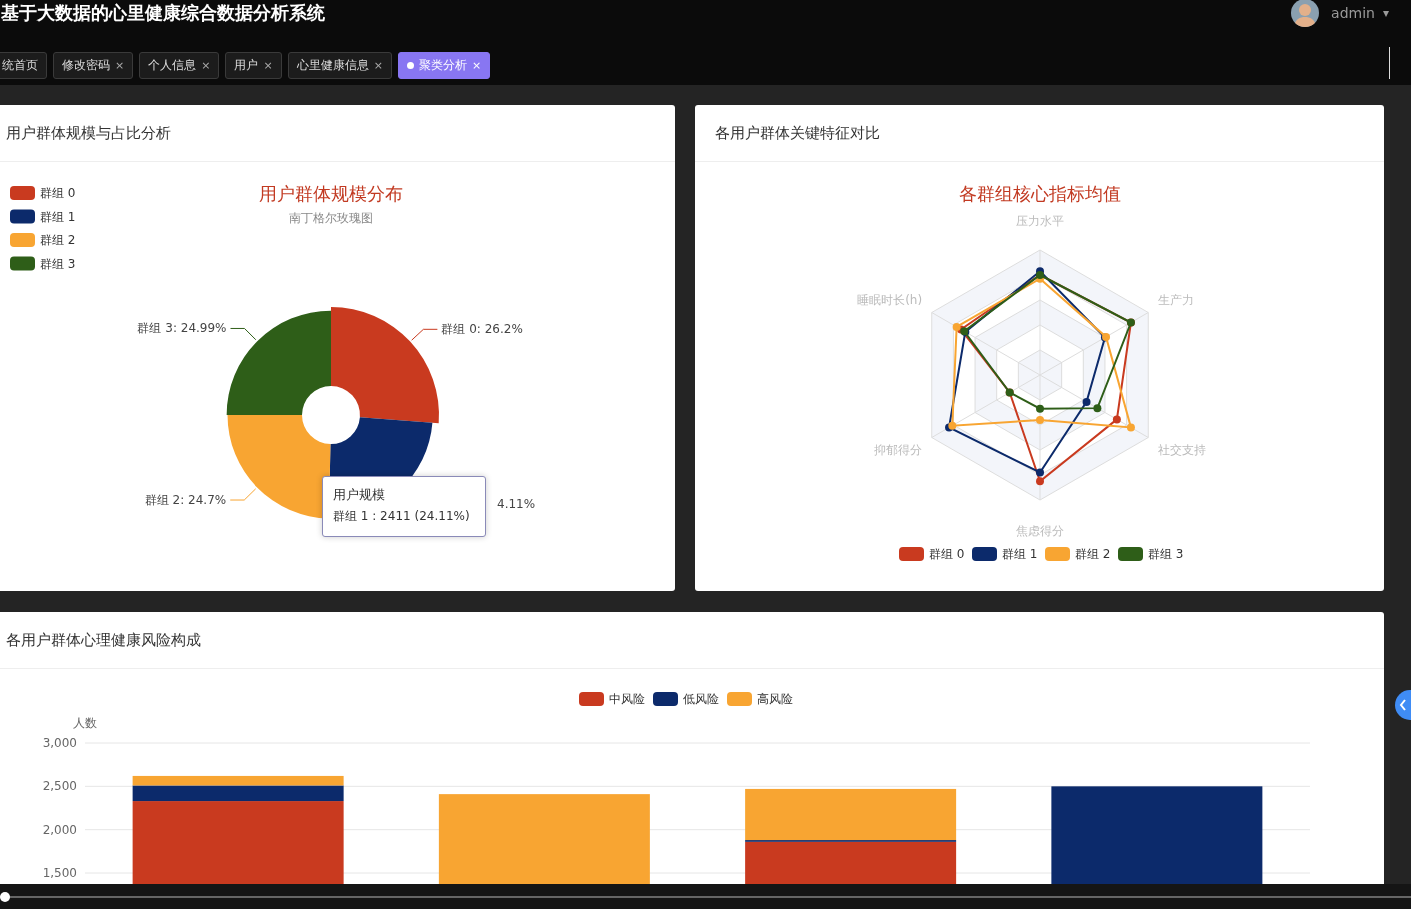 This screenshot has height=909, width=1411. I want to click on legend-label: 高风险, so click(775, 699).